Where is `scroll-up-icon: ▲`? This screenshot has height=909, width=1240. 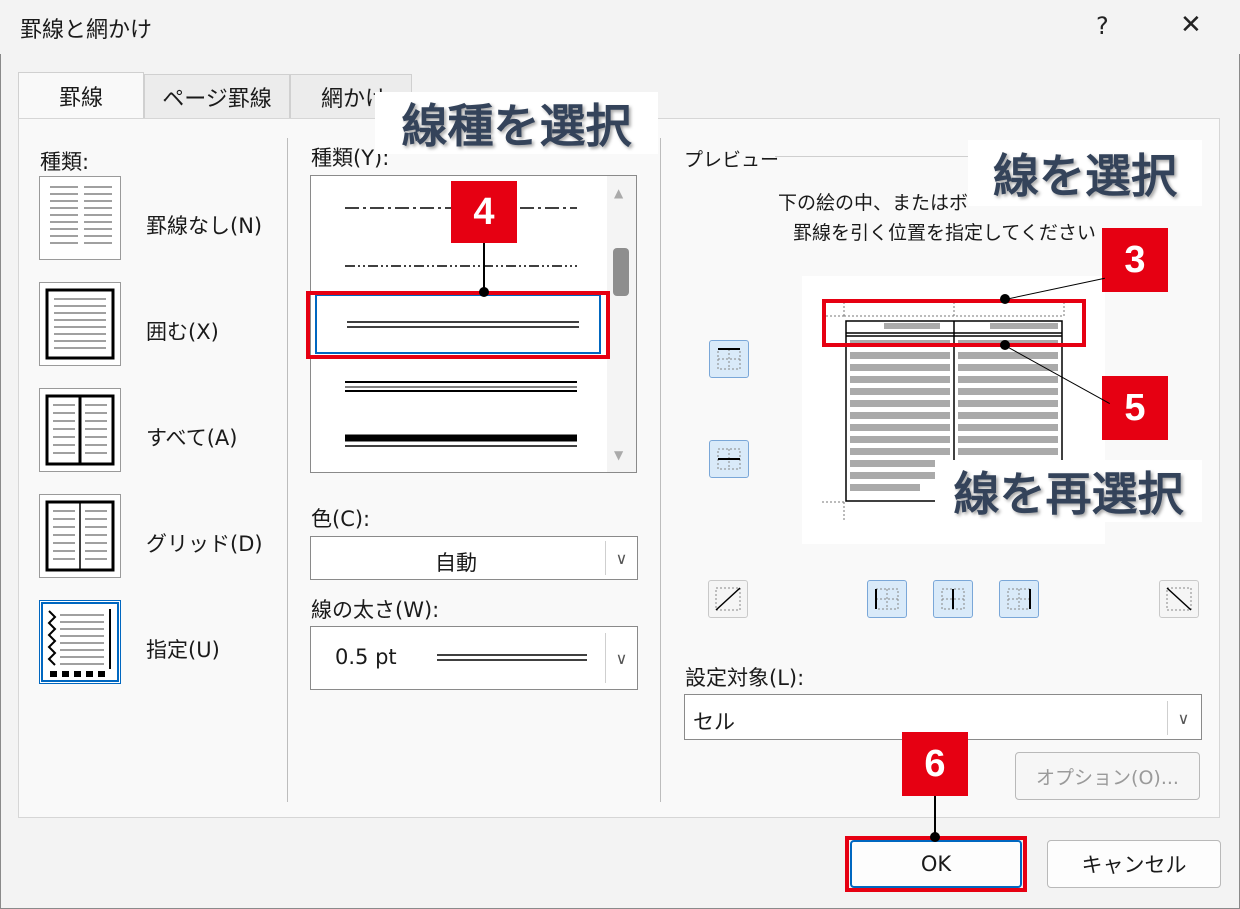
scroll-up-icon: ▲ is located at coordinates (618, 193).